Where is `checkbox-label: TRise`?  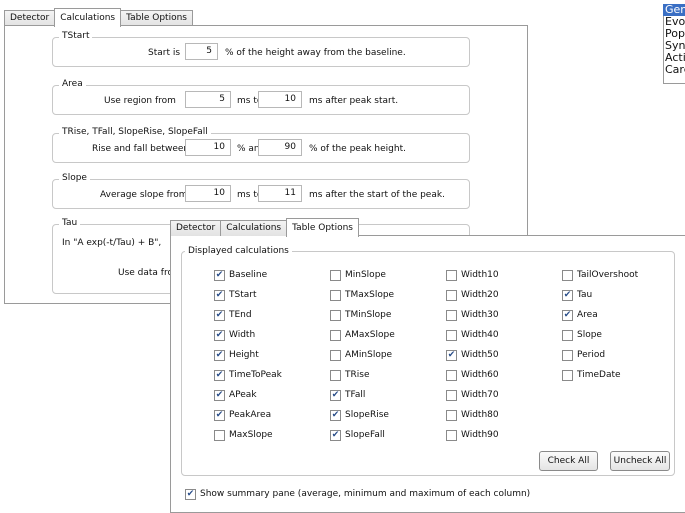
checkbox-label: TRise is located at coordinates (357, 375).